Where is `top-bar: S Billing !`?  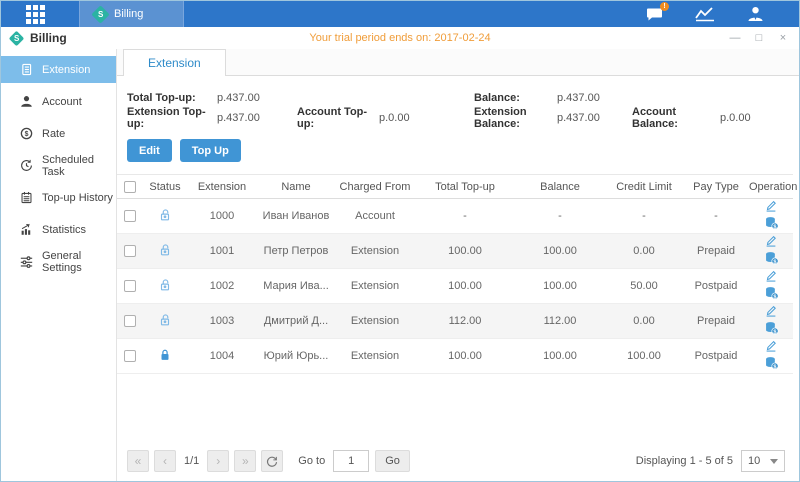
top-bar: S Billing ! is located at coordinates (400, 14).